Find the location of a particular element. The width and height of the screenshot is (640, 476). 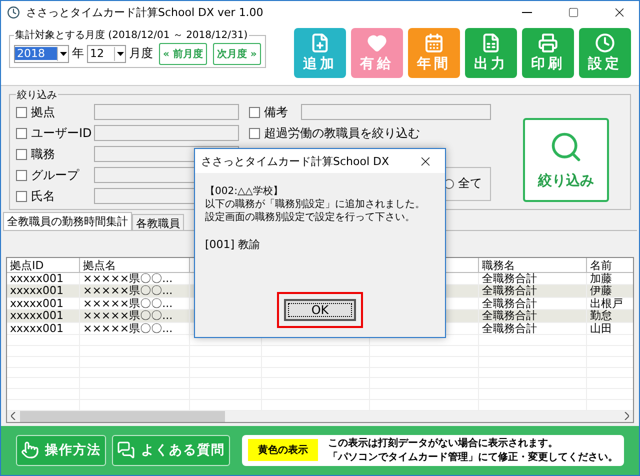

dialog-message: 設定画面の職務別設定で設定を行って下さい。 is located at coordinates (310, 217).